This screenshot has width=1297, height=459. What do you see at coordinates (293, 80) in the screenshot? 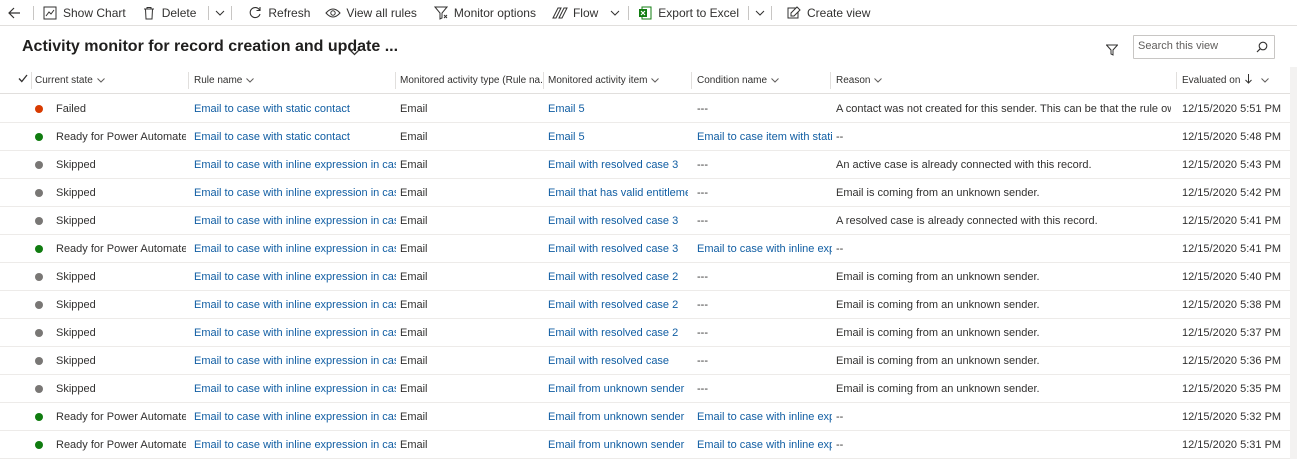
I see `column-header-rule-name: Rule name` at bounding box center [293, 80].